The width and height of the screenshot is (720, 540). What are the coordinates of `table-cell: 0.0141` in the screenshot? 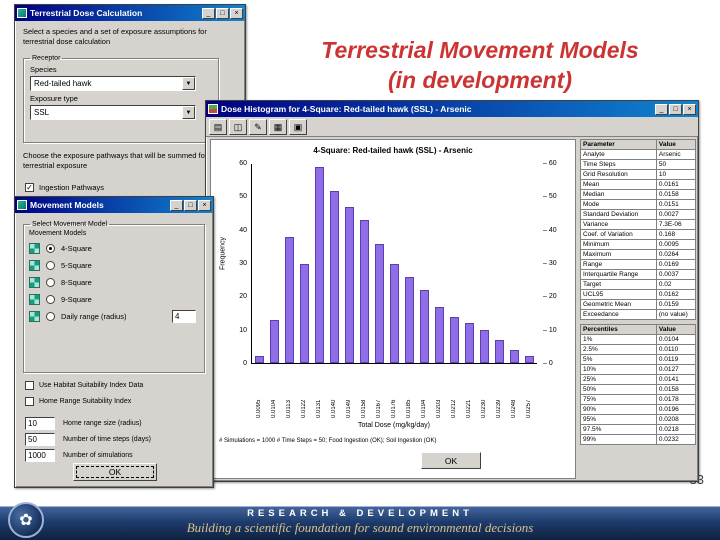 It's located at (676, 379).